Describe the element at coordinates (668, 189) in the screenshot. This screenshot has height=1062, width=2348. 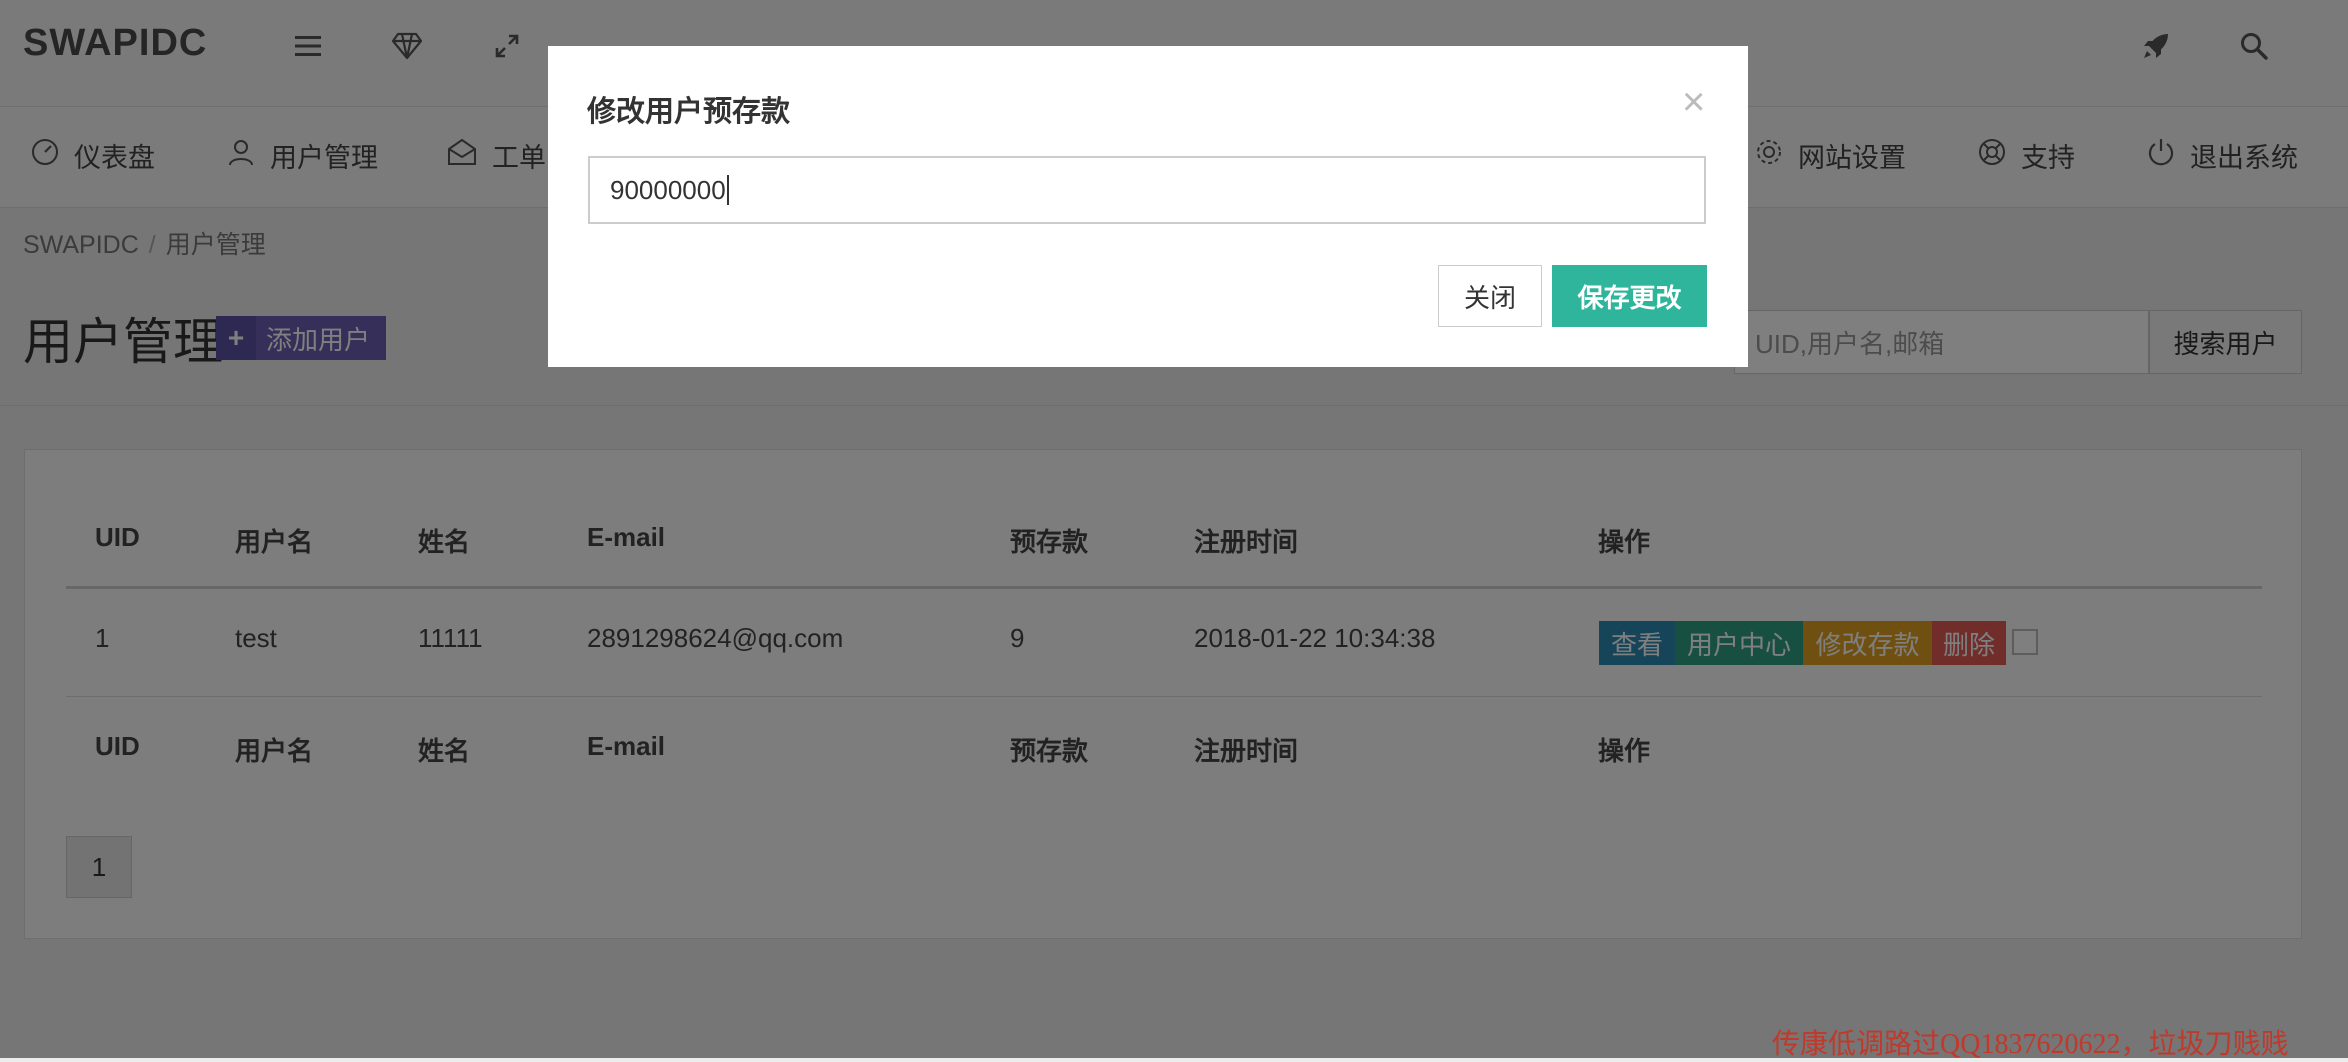
I see `balance-input-value: 90000000` at that location.